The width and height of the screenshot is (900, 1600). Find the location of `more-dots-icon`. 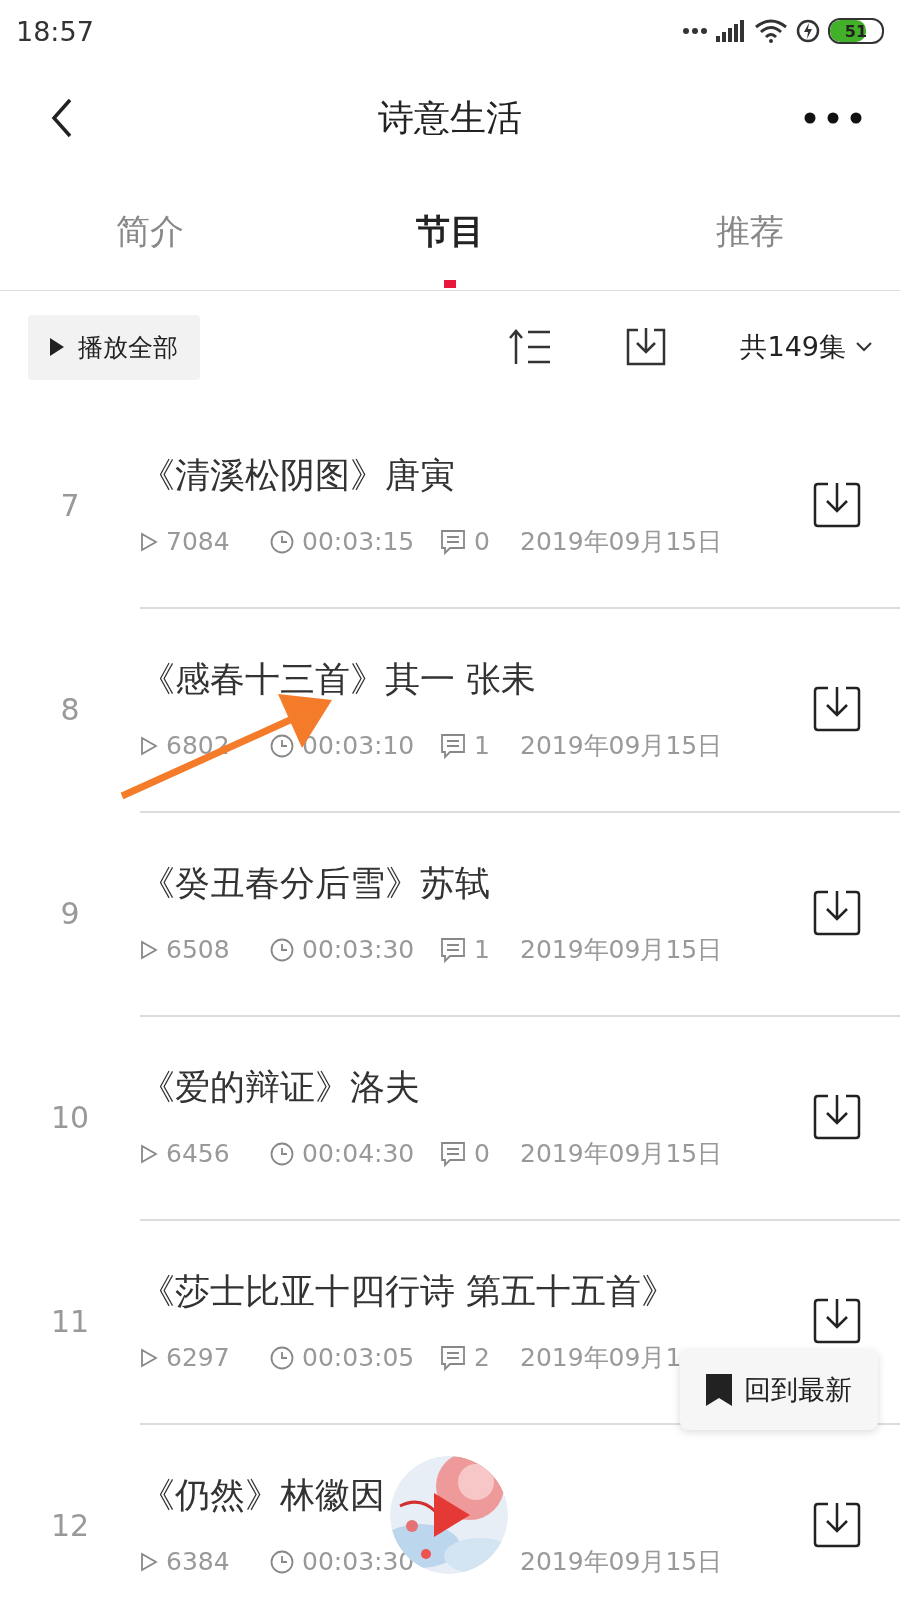

more-dots-icon is located at coordinates (695, 31).